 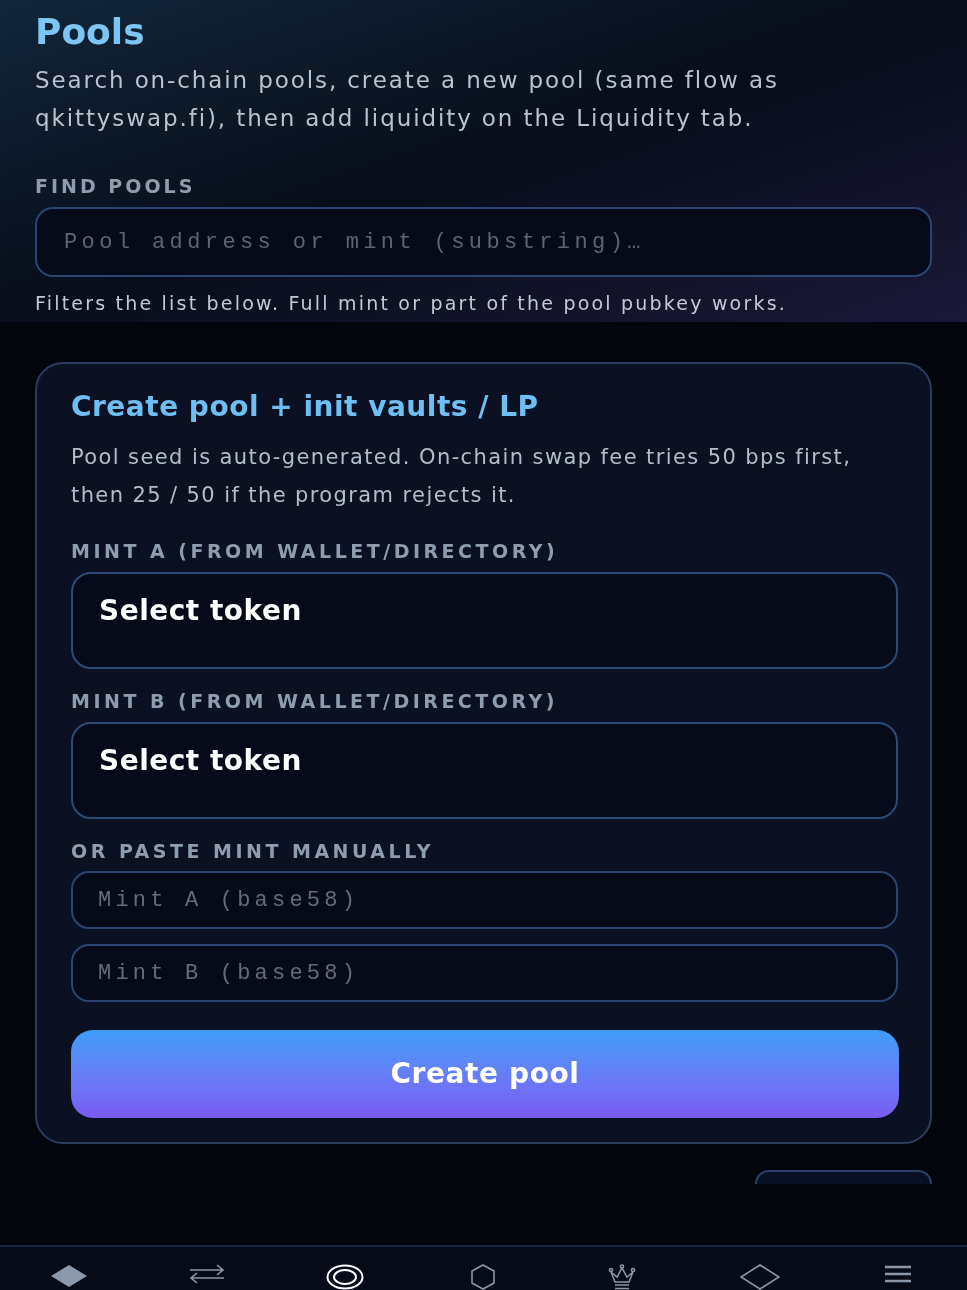 What do you see at coordinates (315, 701) in the screenshot?
I see `field-label: MINT B (FROM WALLET/DIRECTORY)` at bounding box center [315, 701].